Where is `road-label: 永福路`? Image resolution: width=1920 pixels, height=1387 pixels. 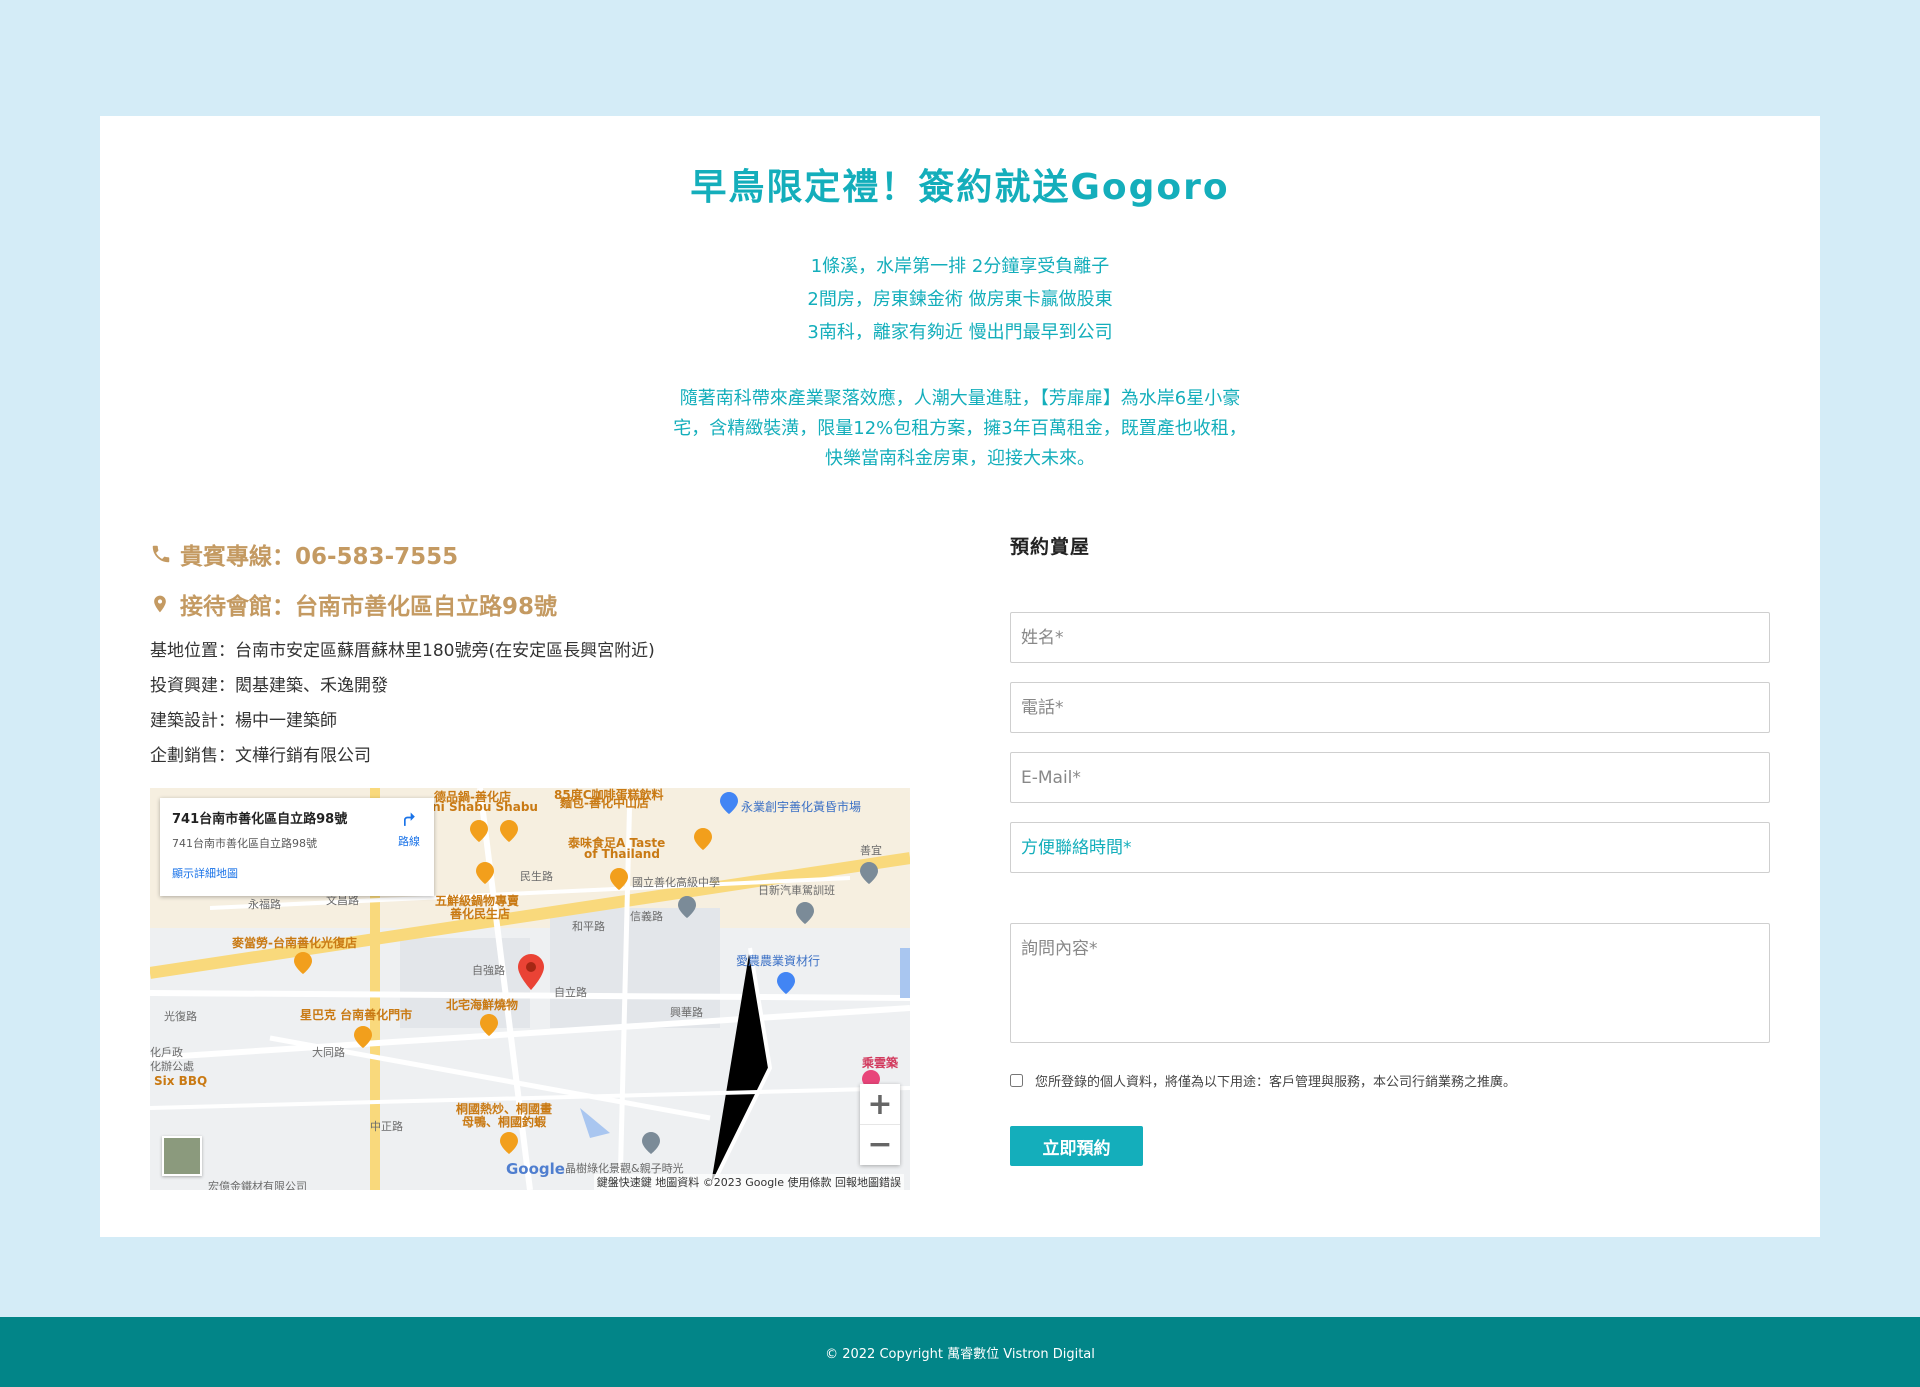
road-label: 永福路 is located at coordinates (264, 904).